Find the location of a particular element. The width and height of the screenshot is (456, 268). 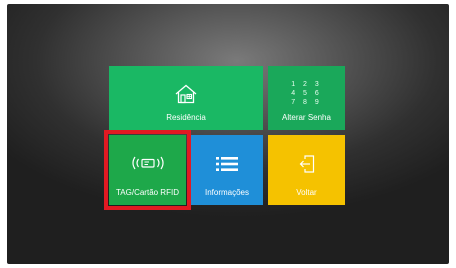

keypad-icon: 1 2 3 4 5 6 7 8 9 is located at coordinates (306, 93).